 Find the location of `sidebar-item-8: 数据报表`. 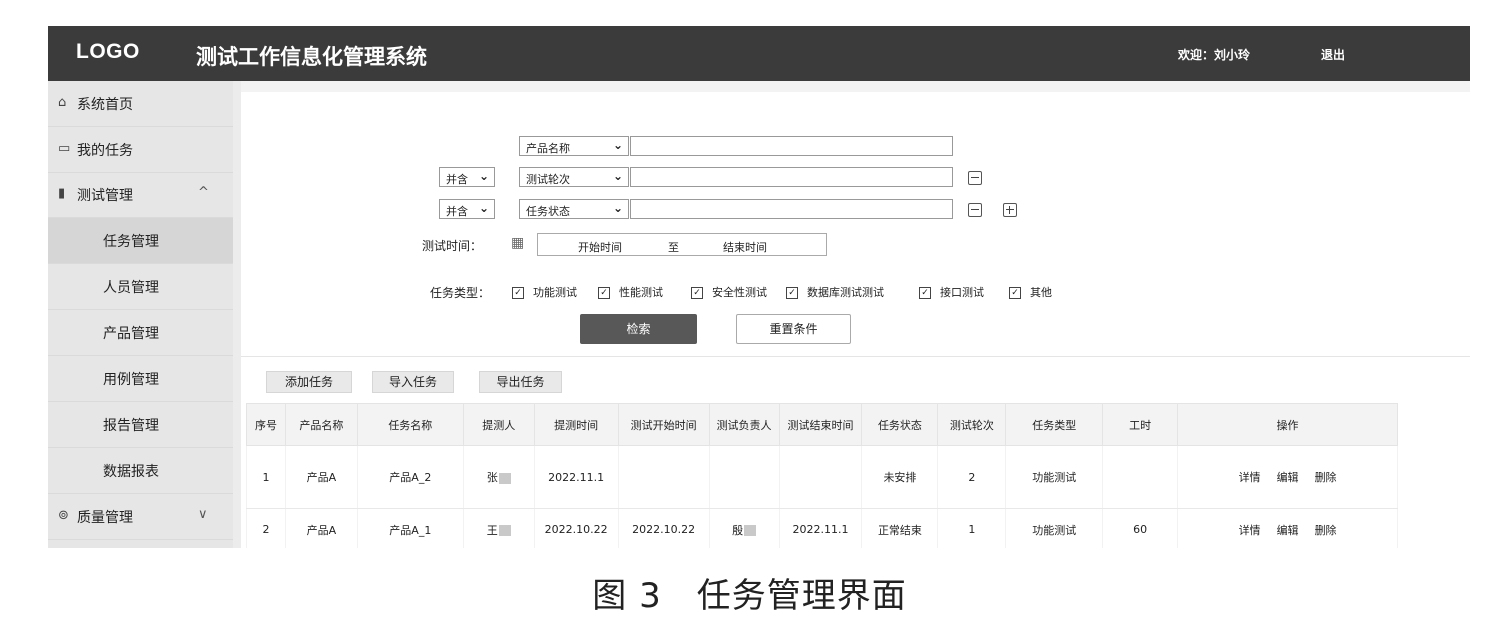

sidebar-item-8: 数据报表 is located at coordinates (140, 471).